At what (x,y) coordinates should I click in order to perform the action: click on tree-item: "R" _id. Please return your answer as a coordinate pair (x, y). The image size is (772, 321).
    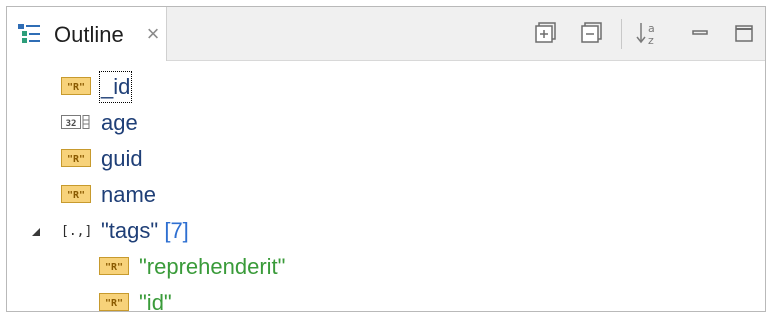
    Looking at the image, I should click on (386, 87).